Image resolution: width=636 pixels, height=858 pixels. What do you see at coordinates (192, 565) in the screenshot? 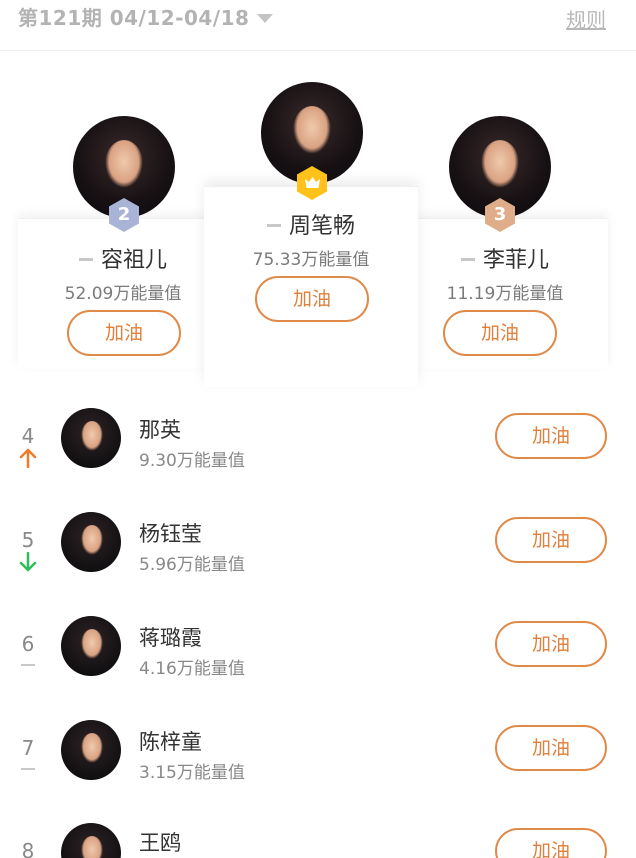
I see `energy-score: 5.96万能量值` at bounding box center [192, 565].